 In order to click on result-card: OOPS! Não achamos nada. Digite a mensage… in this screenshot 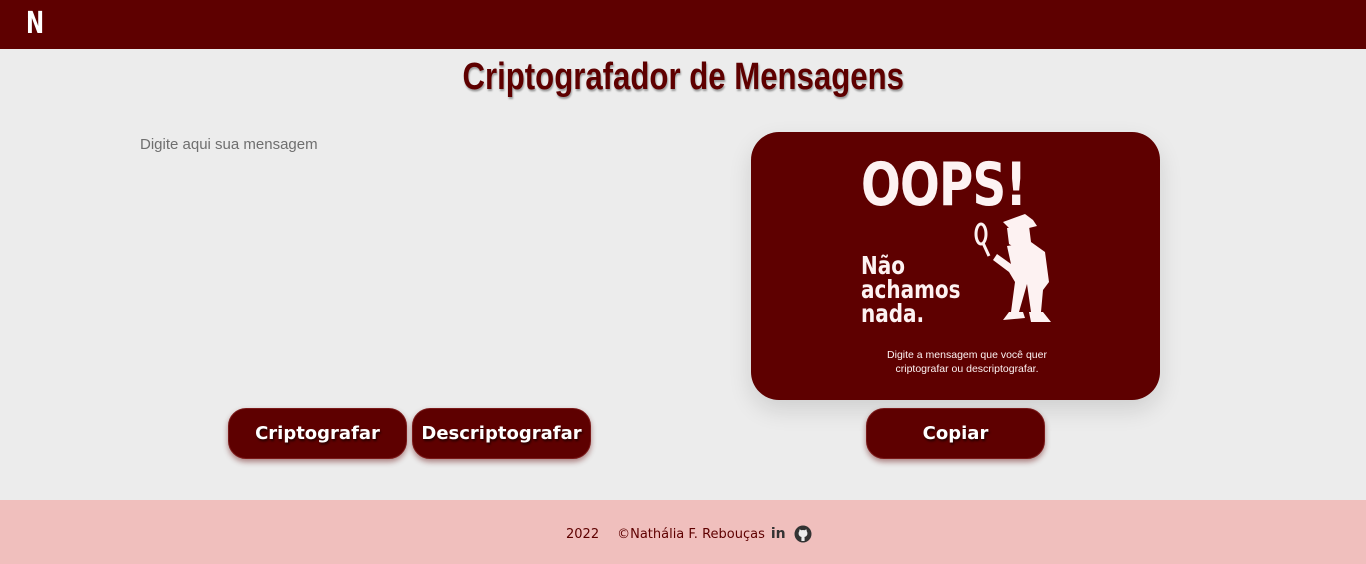, I will do `click(955, 266)`.